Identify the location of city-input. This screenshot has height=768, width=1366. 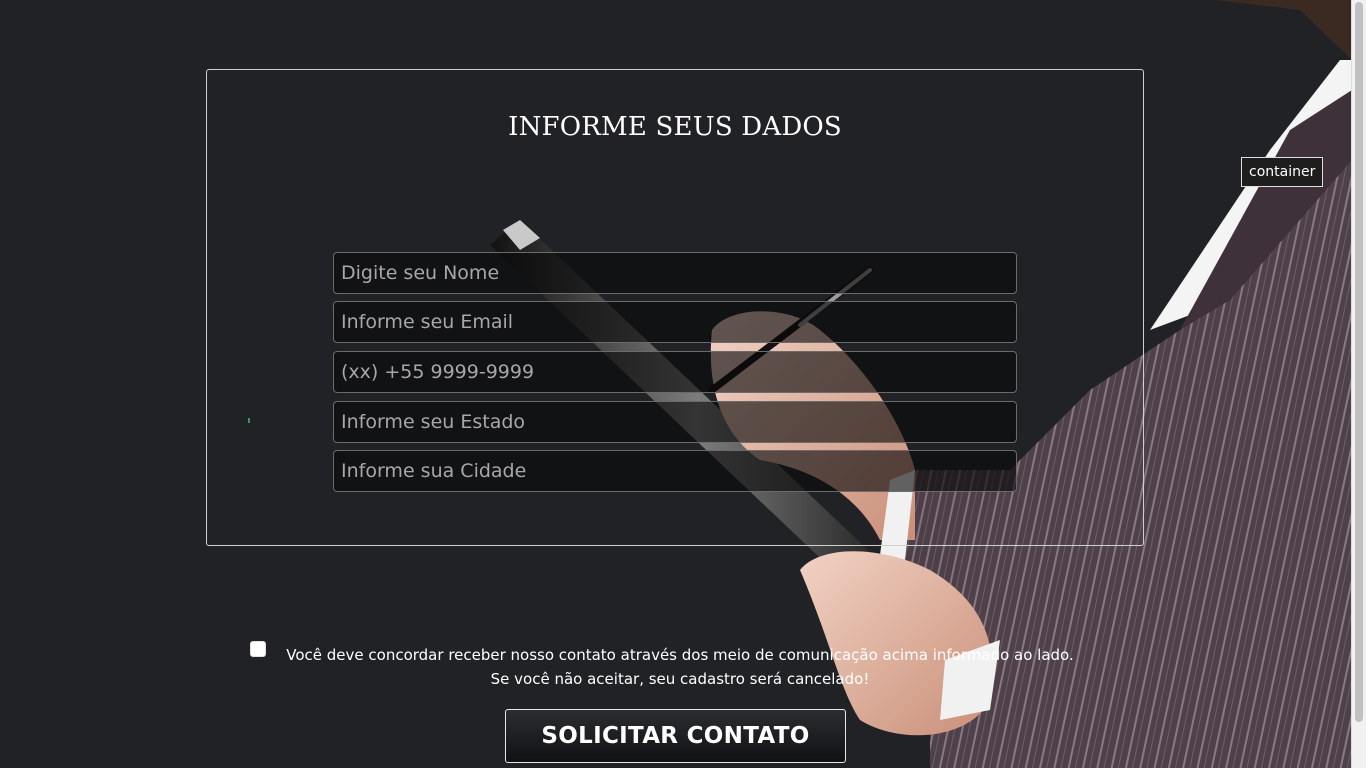
(675, 471).